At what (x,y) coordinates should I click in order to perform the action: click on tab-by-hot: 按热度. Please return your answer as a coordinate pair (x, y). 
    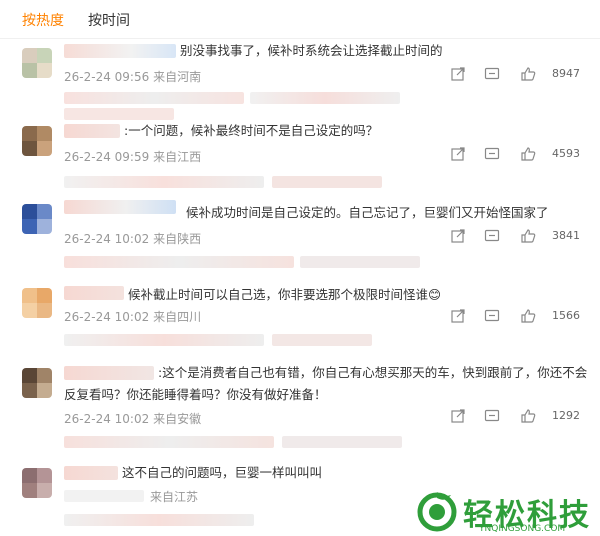
    Looking at the image, I should click on (43, 20).